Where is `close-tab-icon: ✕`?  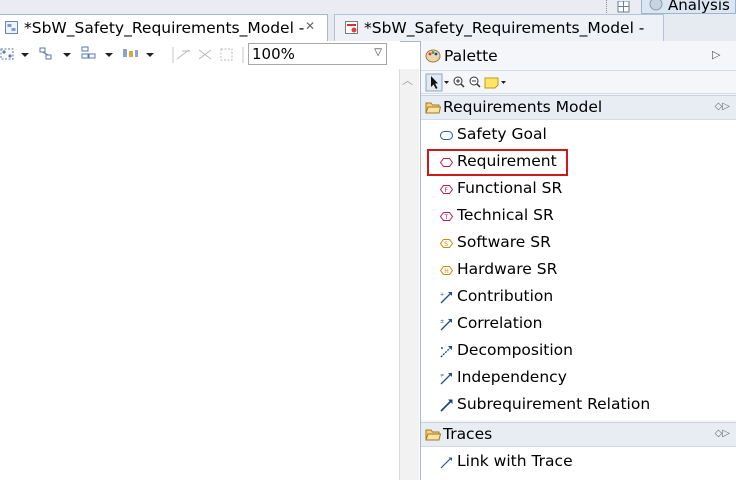
close-tab-icon: ✕ is located at coordinates (310, 26).